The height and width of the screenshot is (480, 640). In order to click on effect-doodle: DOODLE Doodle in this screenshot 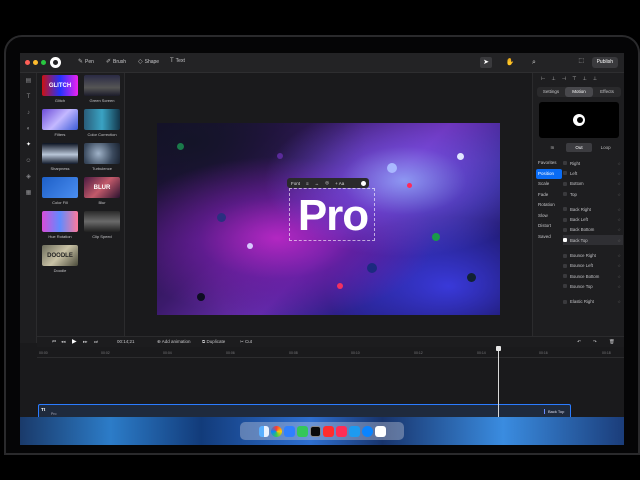, I will do `click(60, 261)`.